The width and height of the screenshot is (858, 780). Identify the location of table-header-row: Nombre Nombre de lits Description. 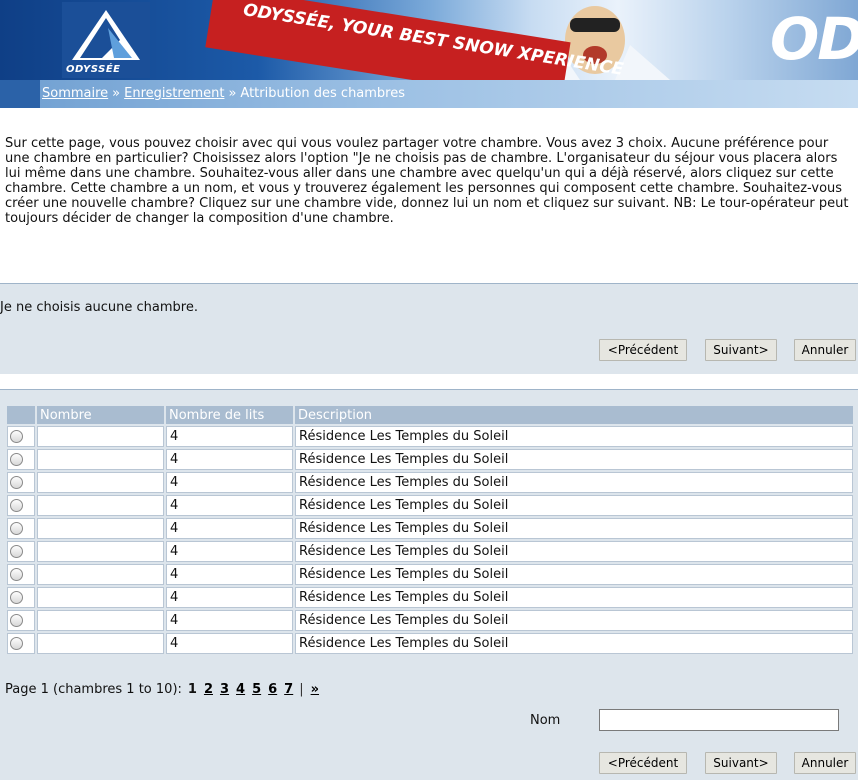
(430, 415).